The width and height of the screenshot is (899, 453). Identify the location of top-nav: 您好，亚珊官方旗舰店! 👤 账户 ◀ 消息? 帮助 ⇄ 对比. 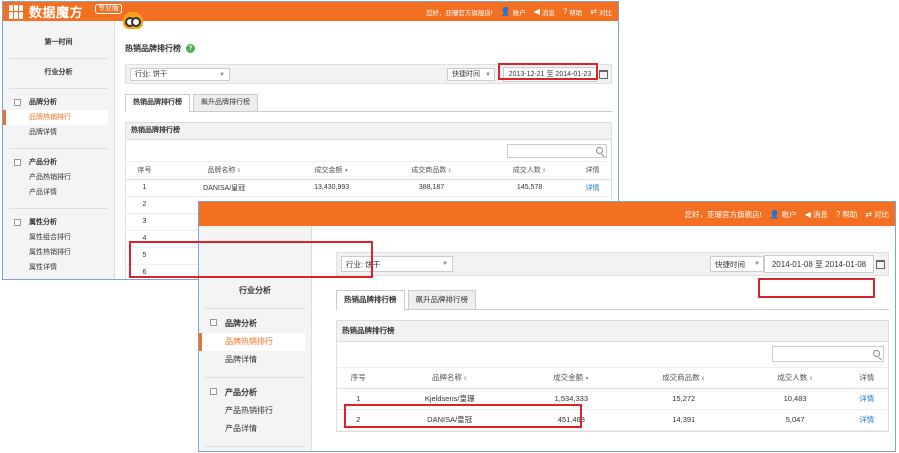
(519, 11).